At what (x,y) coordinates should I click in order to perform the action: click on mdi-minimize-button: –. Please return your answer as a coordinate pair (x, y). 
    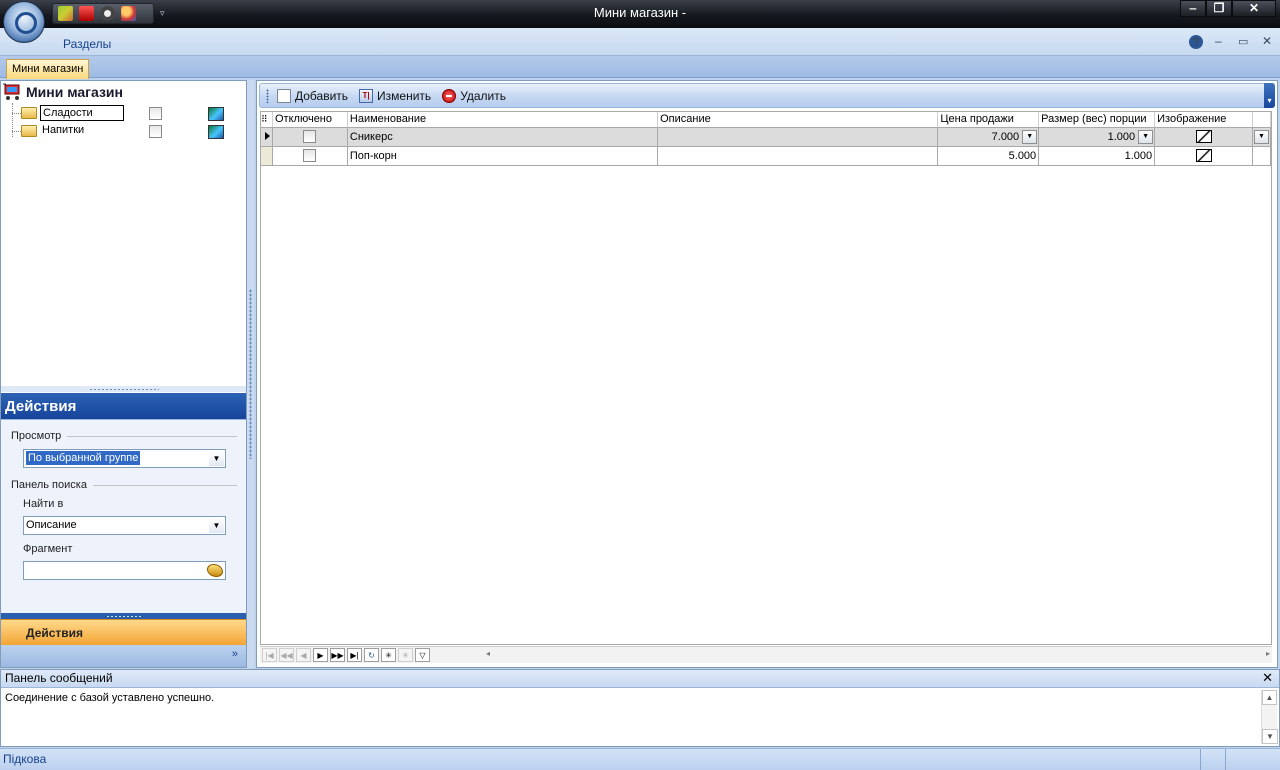
    Looking at the image, I should click on (1218, 41).